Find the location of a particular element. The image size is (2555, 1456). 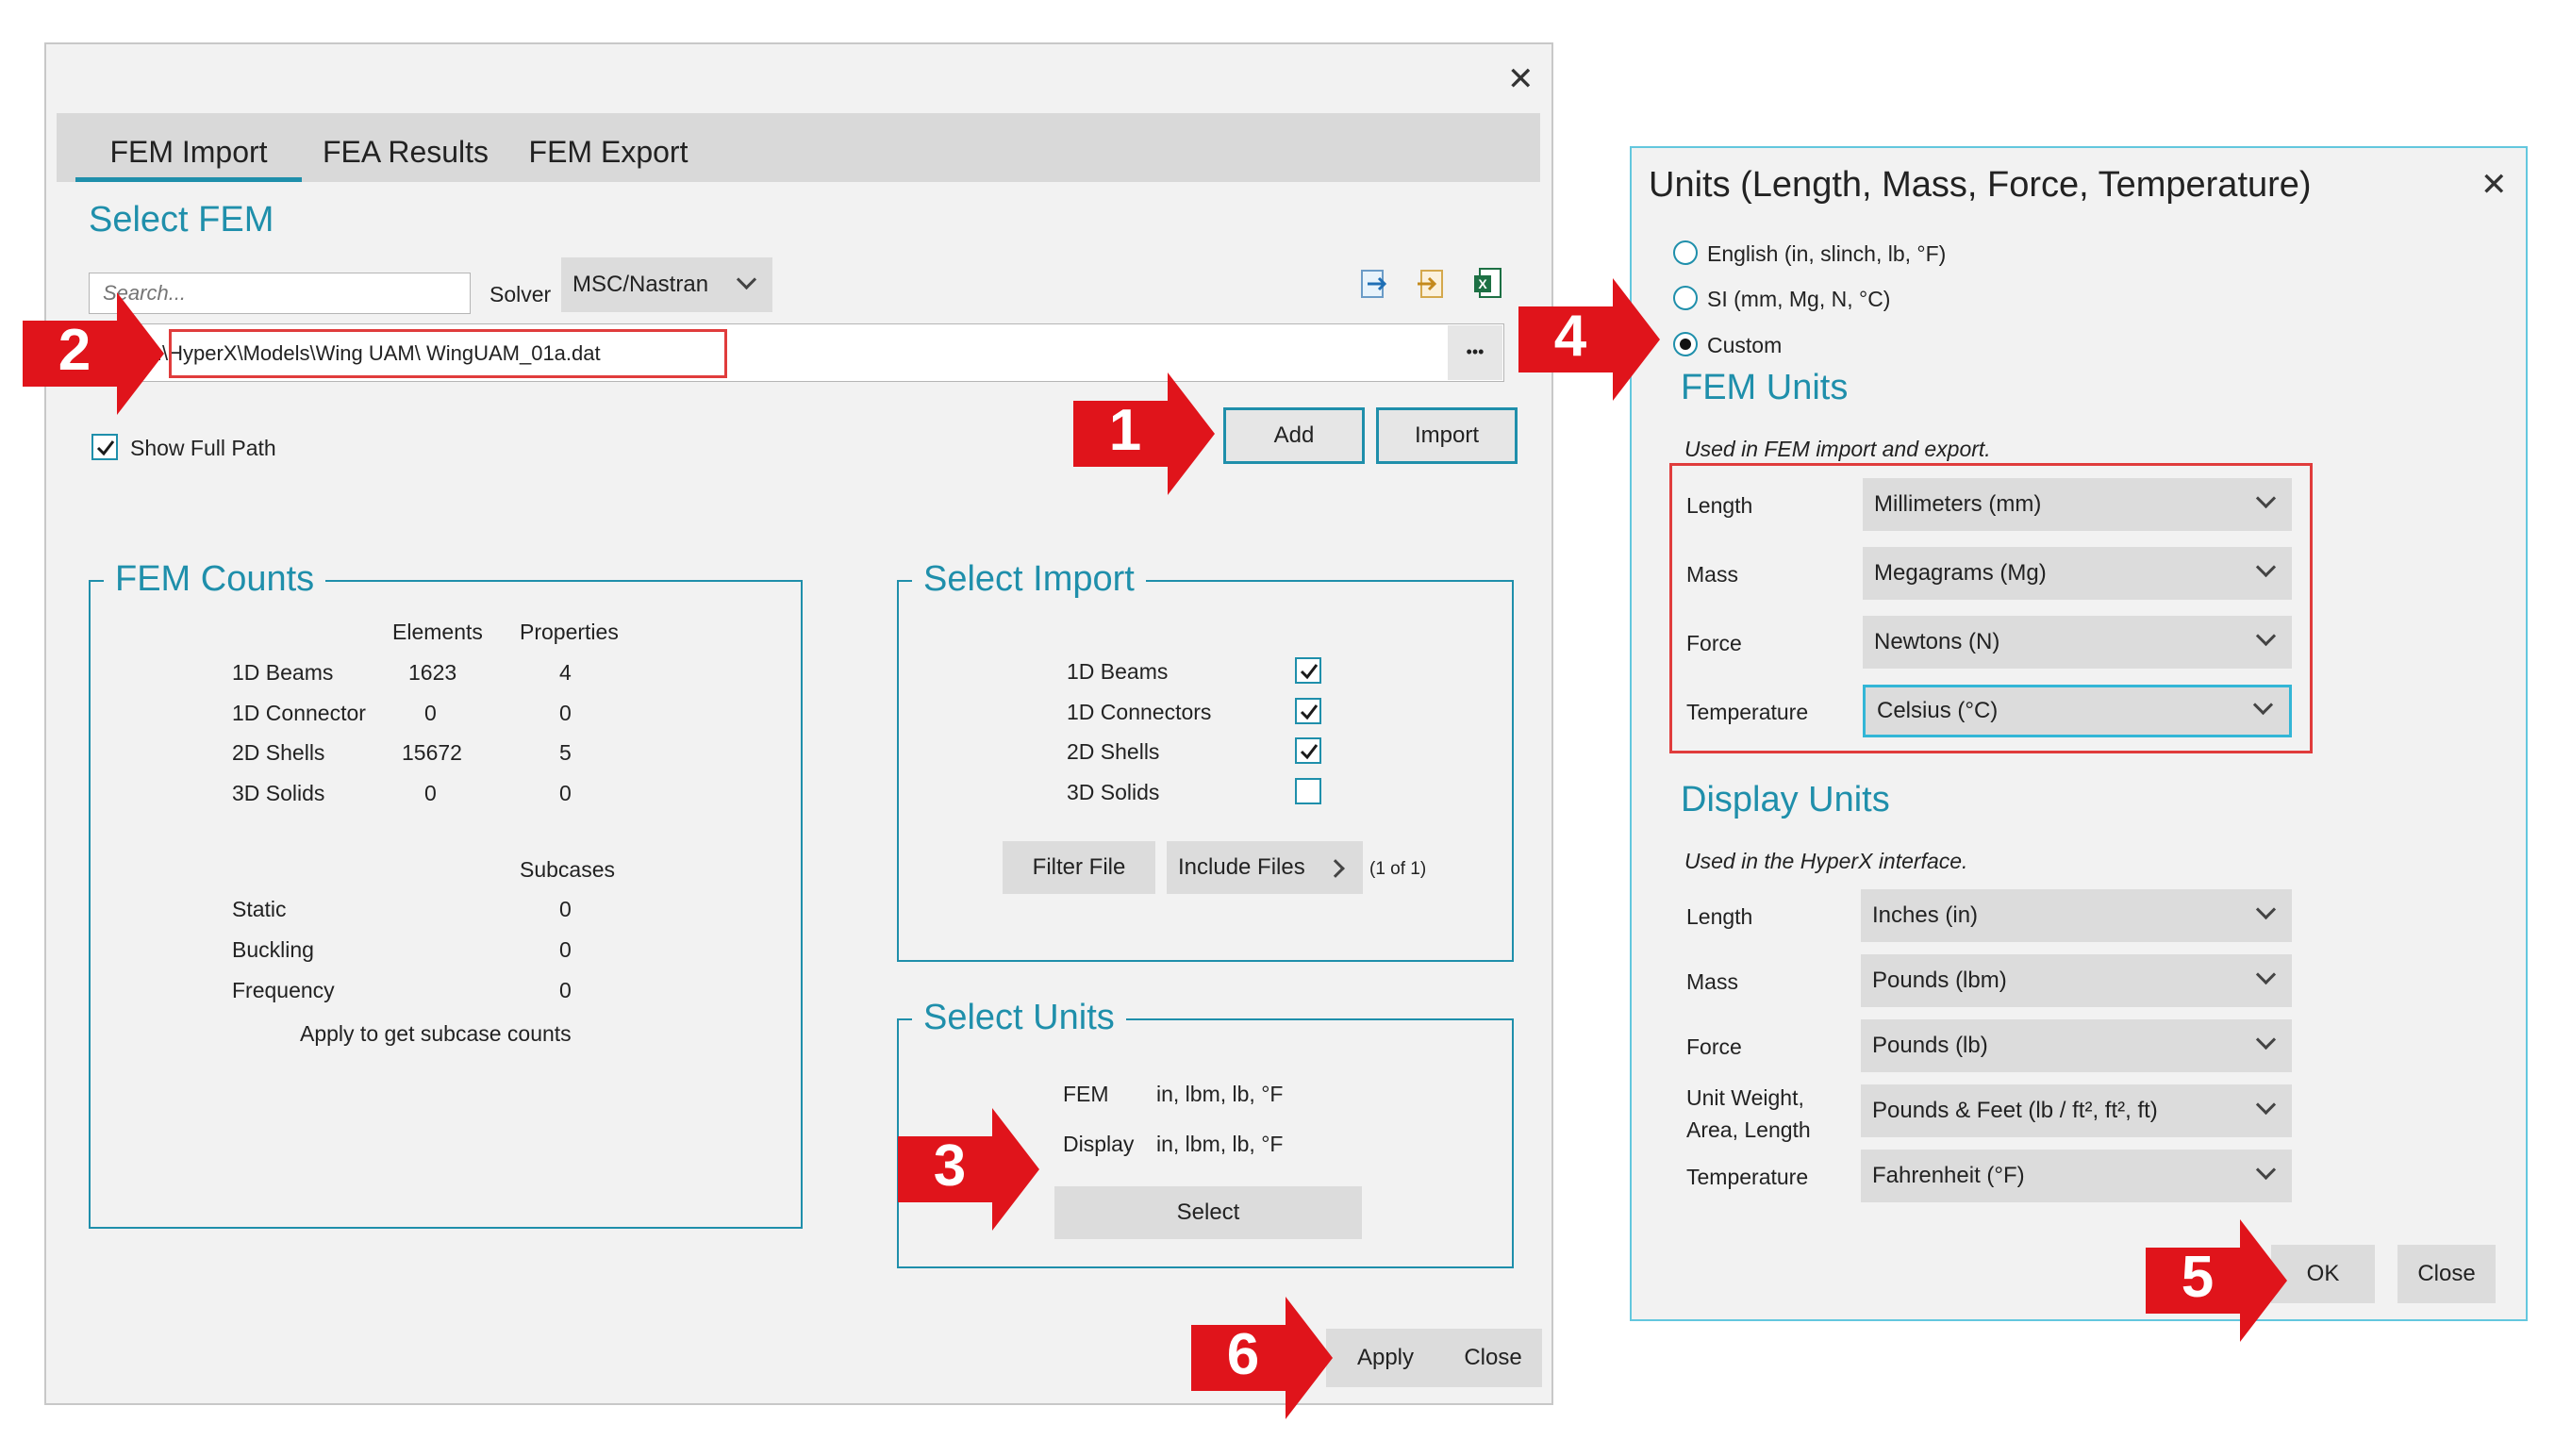

units-close-button: Close is located at coordinates (2447, 1274).